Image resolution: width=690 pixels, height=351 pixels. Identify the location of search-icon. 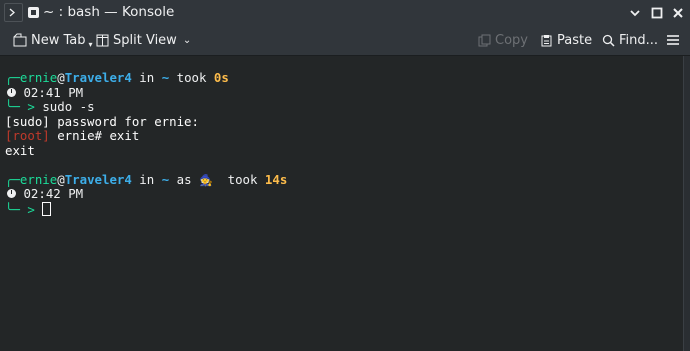
(608, 40).